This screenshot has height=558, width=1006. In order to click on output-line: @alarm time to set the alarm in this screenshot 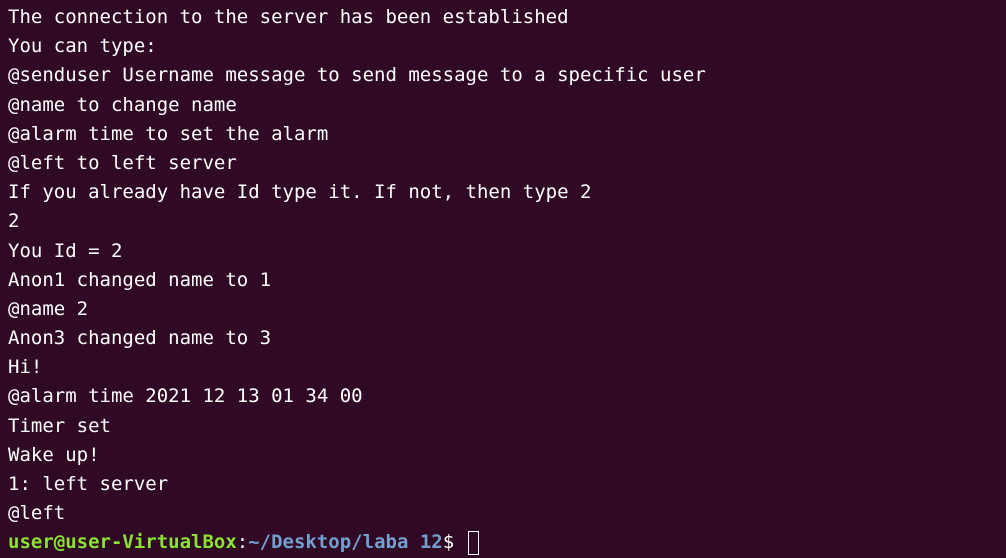, I will do `click(168, 133)`.